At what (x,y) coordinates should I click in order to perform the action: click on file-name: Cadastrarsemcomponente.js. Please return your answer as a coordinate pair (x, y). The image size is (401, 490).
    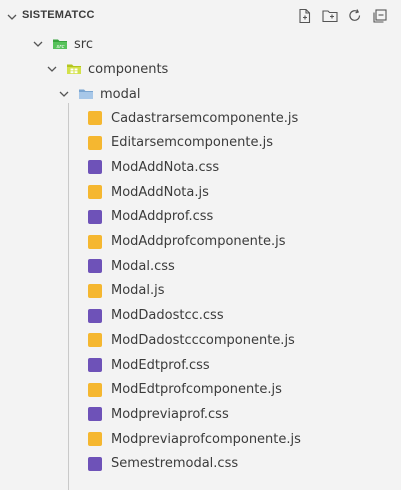
    Looking at the image, I should click on (205, 118).